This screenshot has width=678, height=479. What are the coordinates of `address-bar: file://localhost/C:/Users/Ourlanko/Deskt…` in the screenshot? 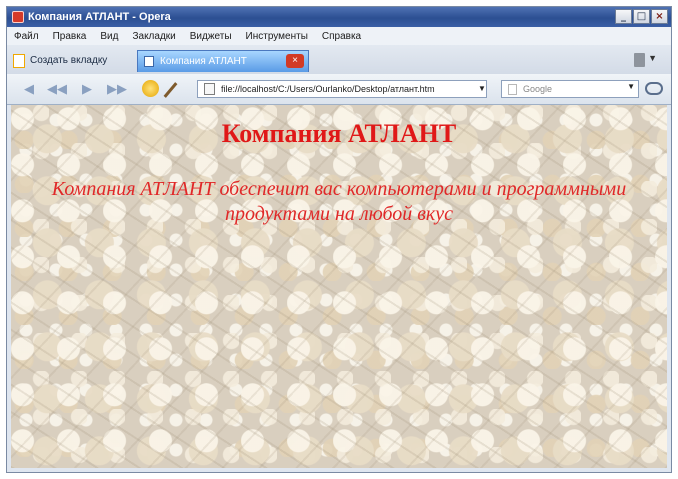 It's located at (342, 89).